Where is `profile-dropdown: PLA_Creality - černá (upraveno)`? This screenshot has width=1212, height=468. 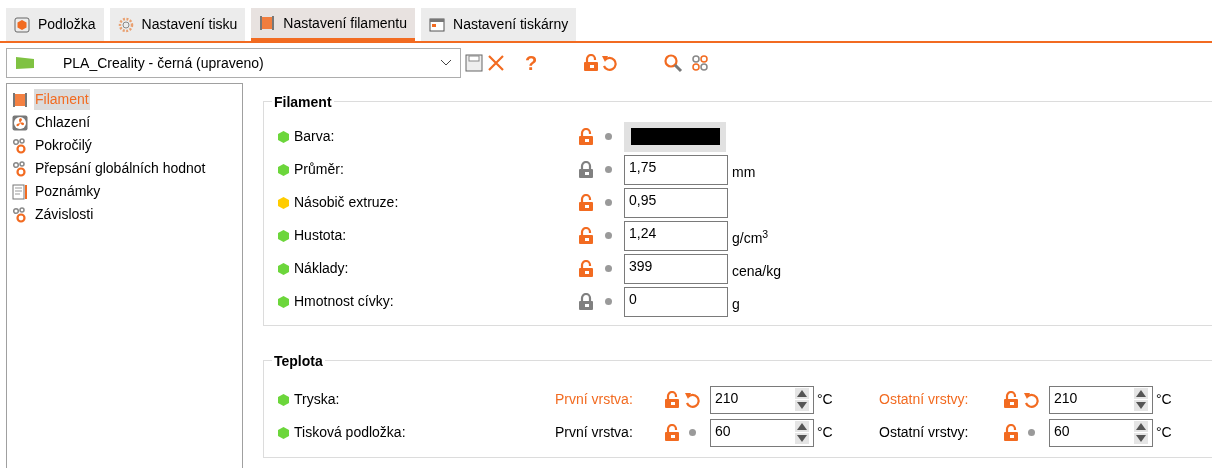 profile-dropdown: PLA_Creality - černá (upraveno) is located at coordinates (233, 63).